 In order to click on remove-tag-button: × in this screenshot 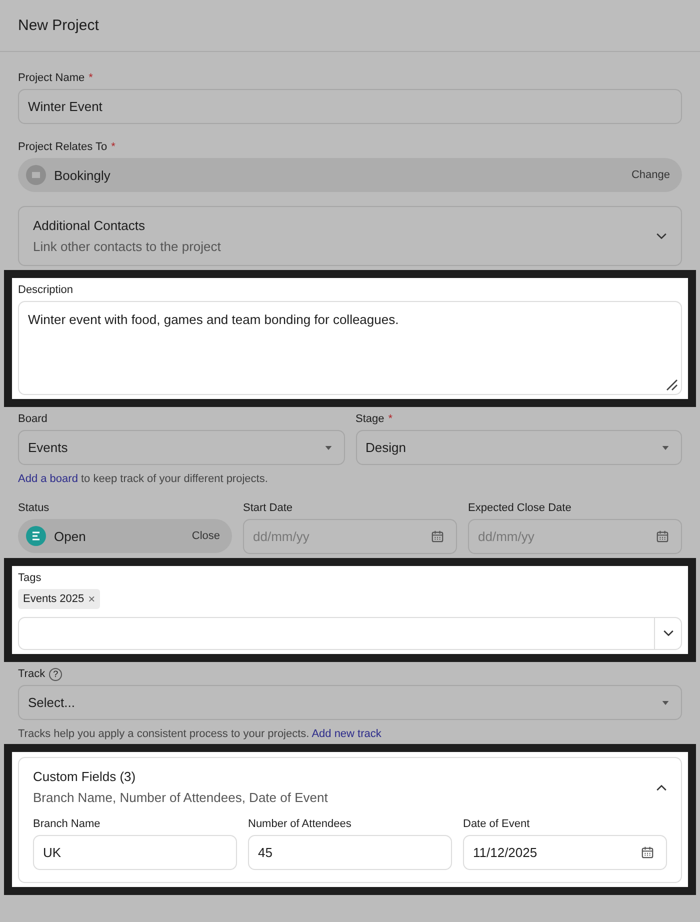, I will do `click(92, 599)`.